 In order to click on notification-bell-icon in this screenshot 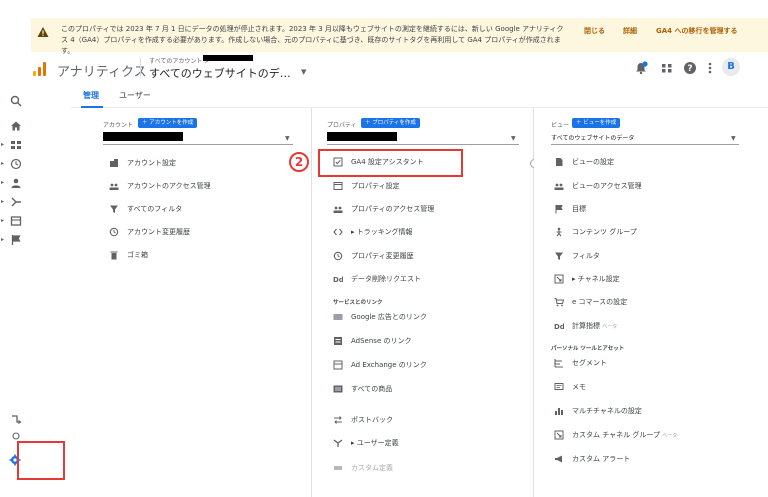, I will do `click(641, 68)`.